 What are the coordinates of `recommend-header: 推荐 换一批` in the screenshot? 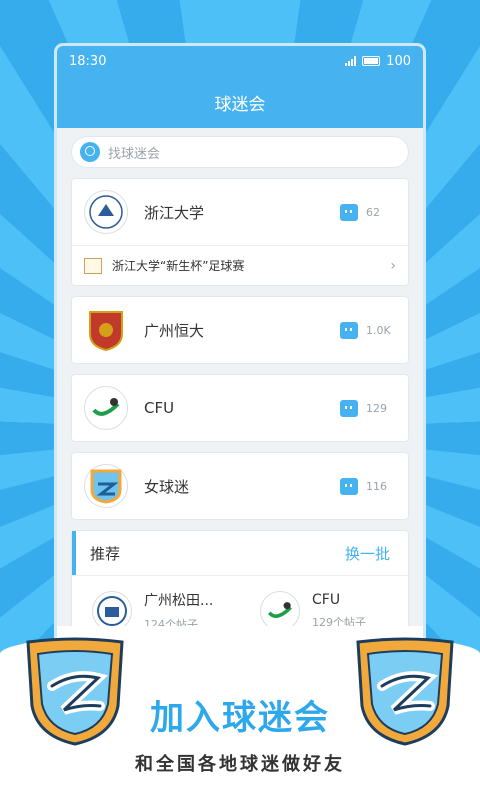 It's located at (240, 553).